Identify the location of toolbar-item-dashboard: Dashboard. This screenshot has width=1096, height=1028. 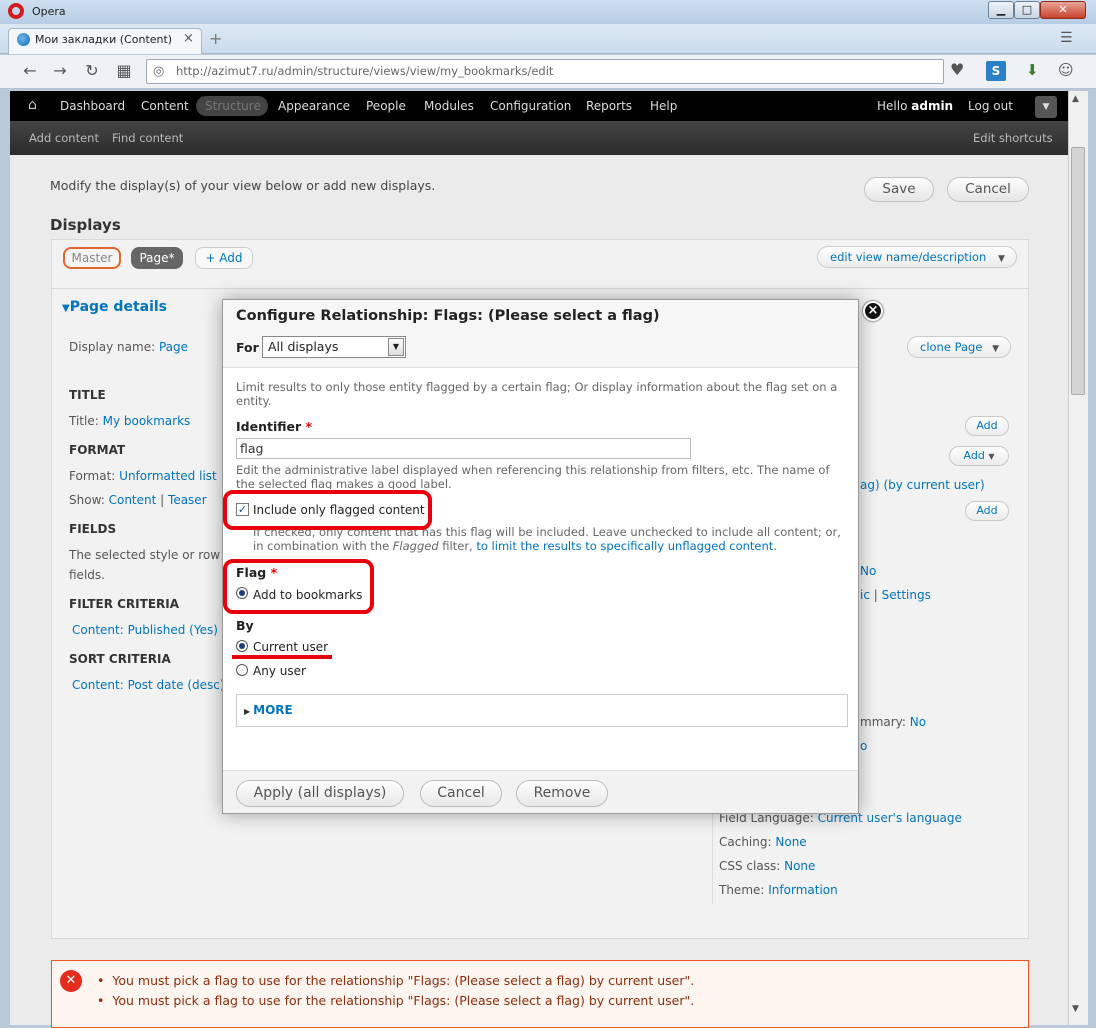
(92, 106).